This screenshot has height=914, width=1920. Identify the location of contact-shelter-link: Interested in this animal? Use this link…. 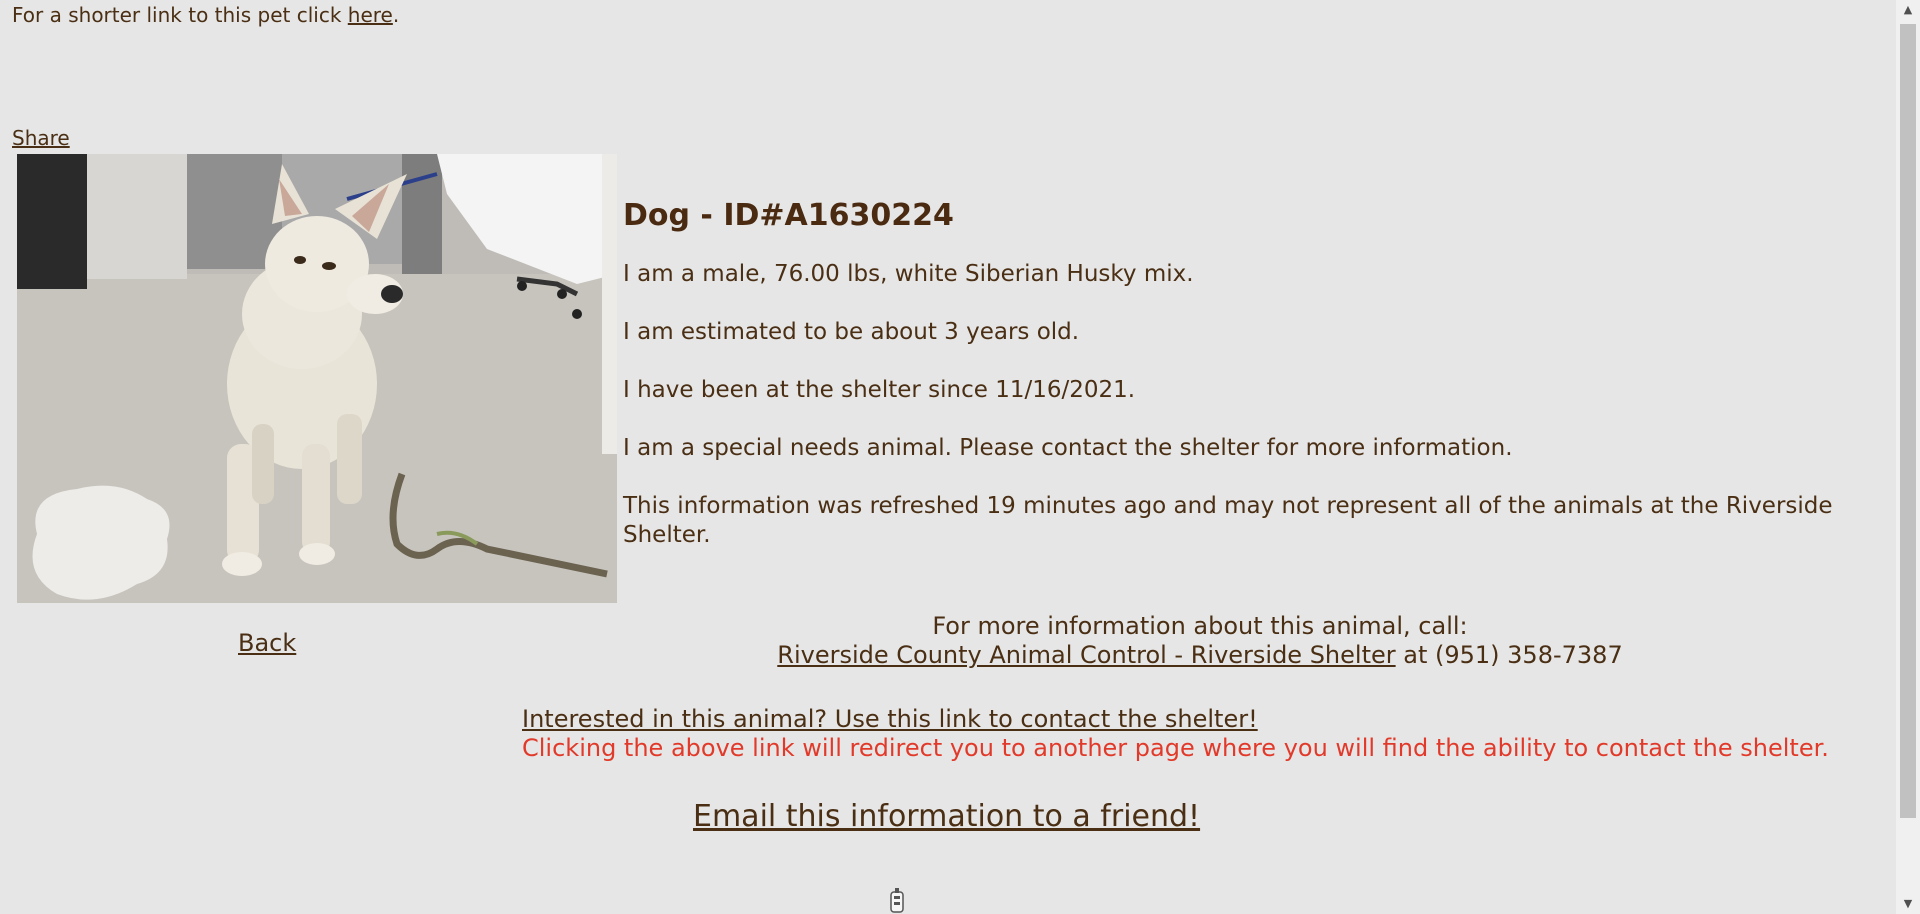
(890, 719).